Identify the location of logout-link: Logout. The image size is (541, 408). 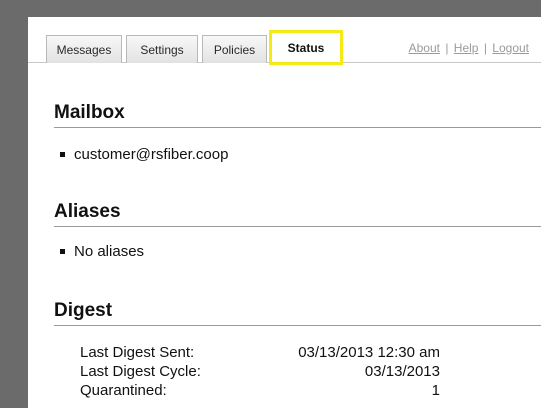
(510, 48).